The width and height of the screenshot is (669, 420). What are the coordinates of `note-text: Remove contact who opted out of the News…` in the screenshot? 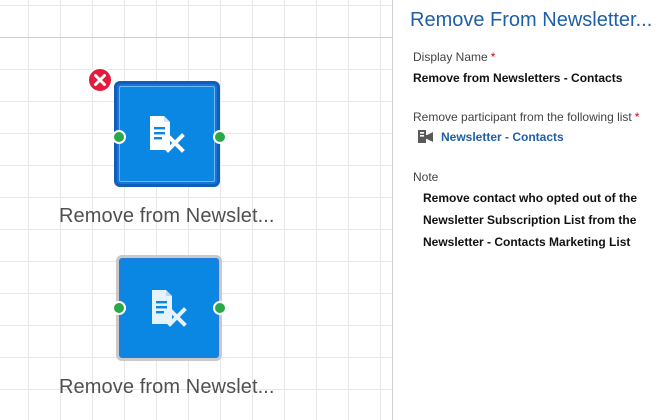 It's located at (538, 220).